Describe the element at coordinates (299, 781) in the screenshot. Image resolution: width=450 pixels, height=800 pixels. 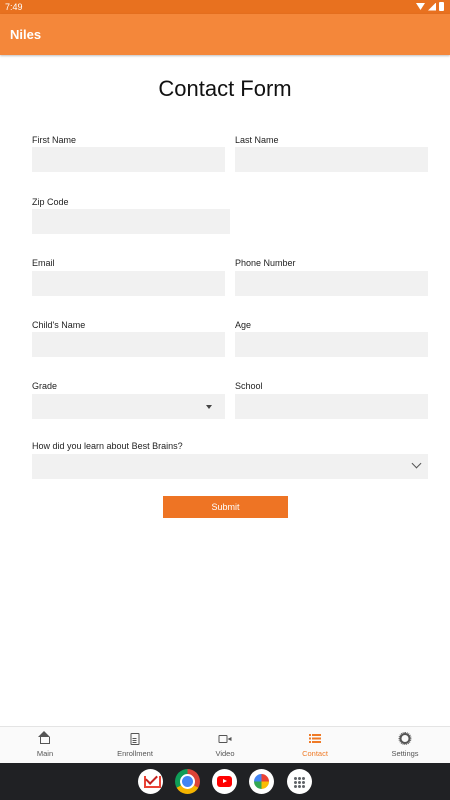
I see `apps-icon` at that location.